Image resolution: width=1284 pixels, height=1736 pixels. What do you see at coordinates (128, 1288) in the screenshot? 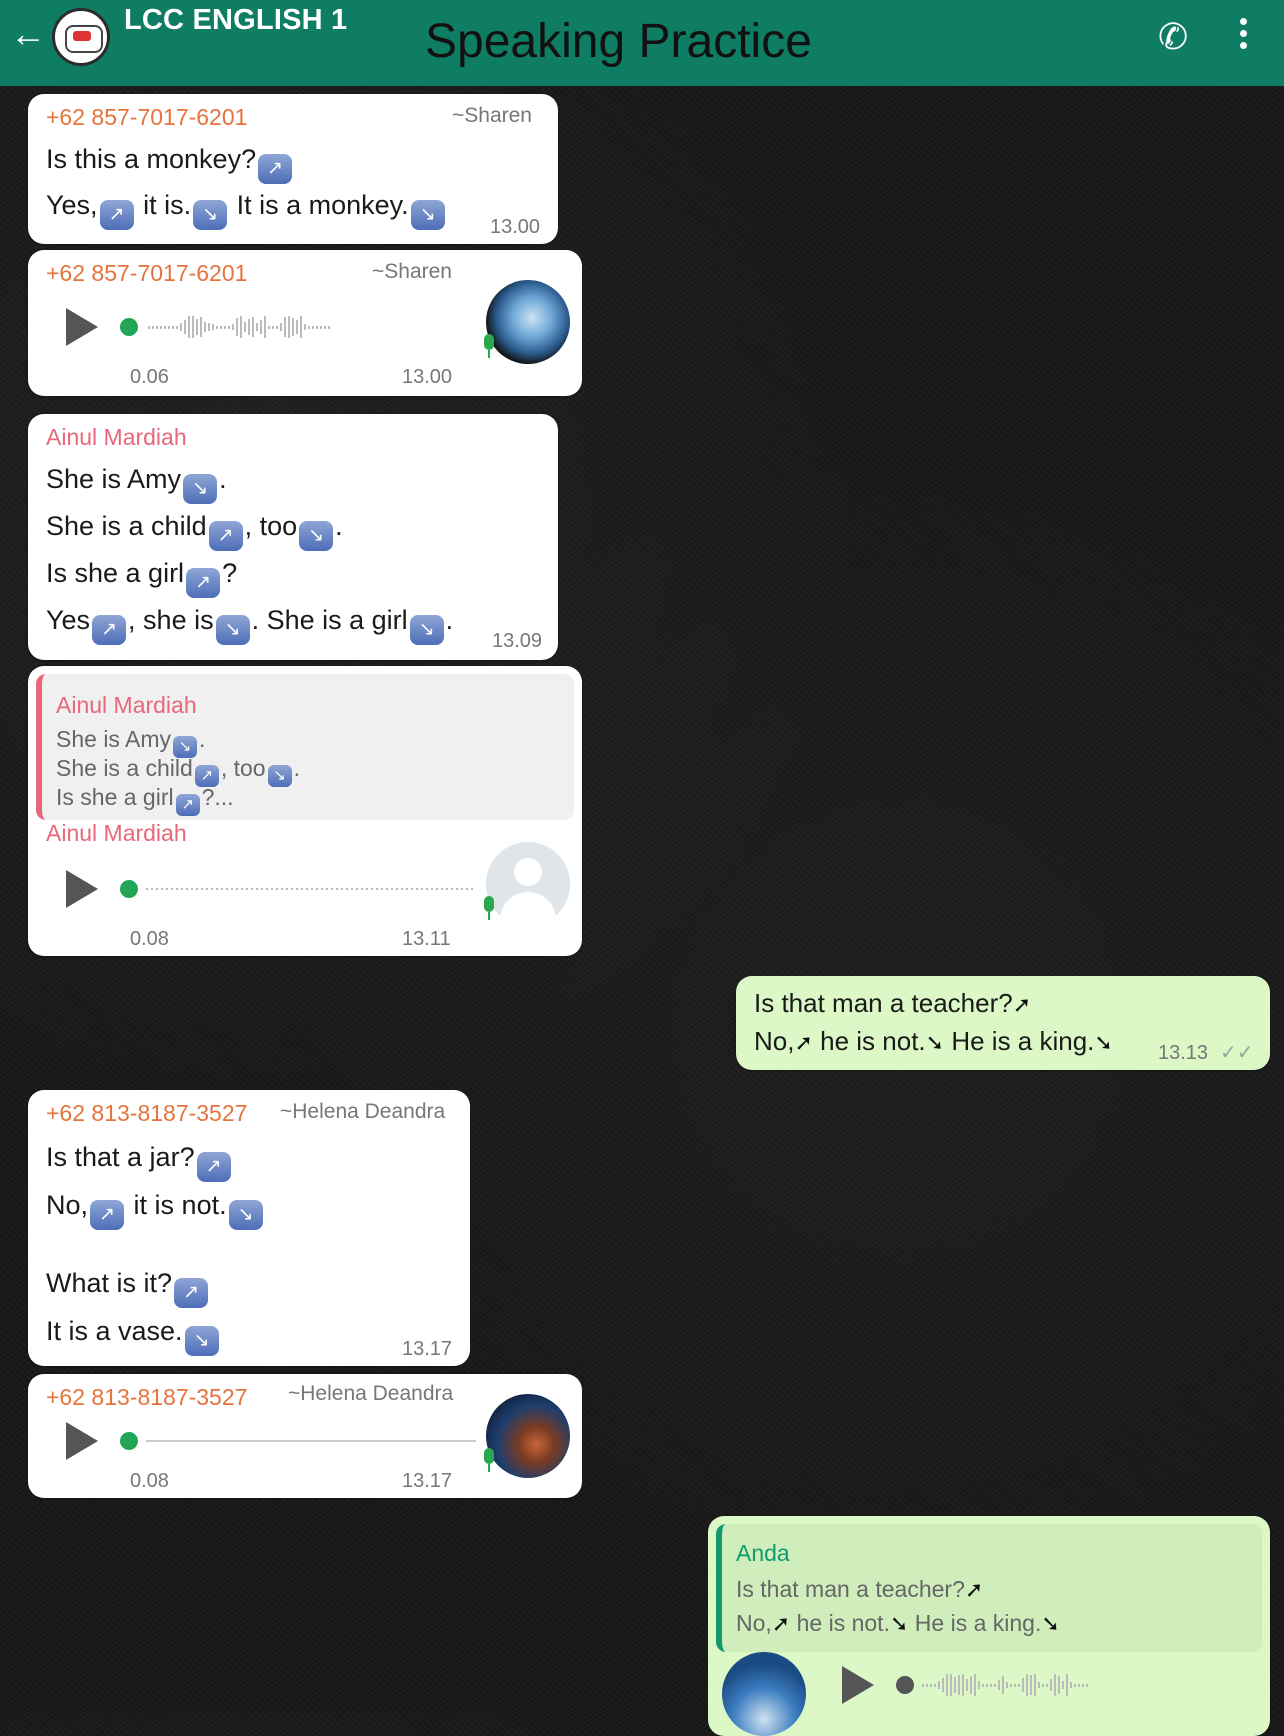
I see `message-text: What is it? ↗` at bounding box center [128, 1288].